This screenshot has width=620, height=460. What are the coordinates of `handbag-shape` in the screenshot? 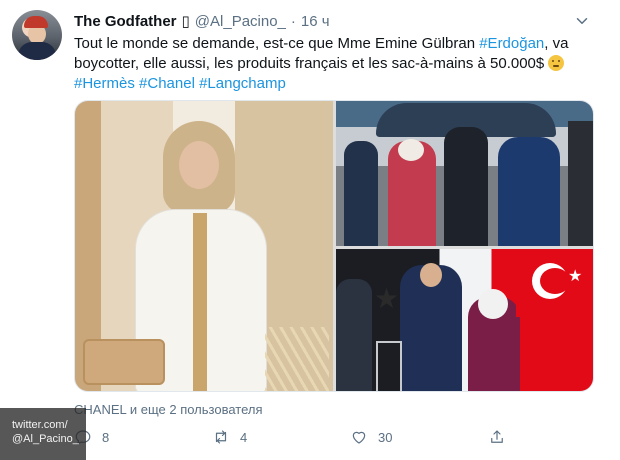 It's located at (124, 362).